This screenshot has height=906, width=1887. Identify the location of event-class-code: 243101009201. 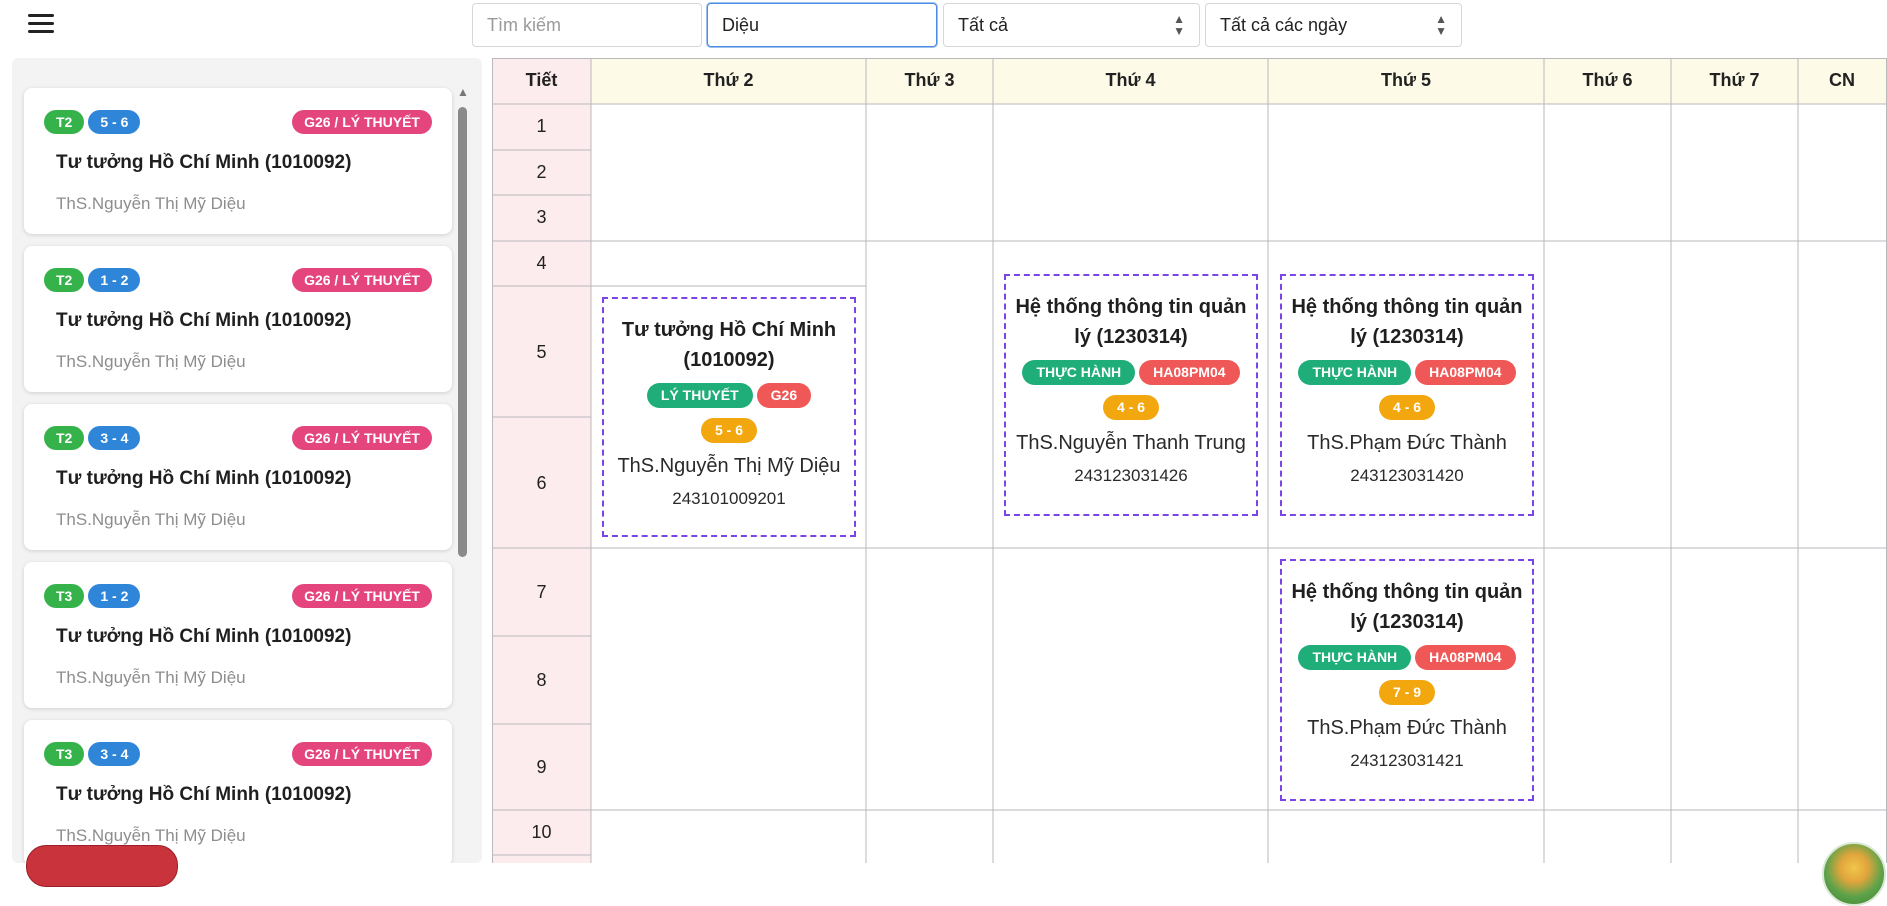
(729, 498).